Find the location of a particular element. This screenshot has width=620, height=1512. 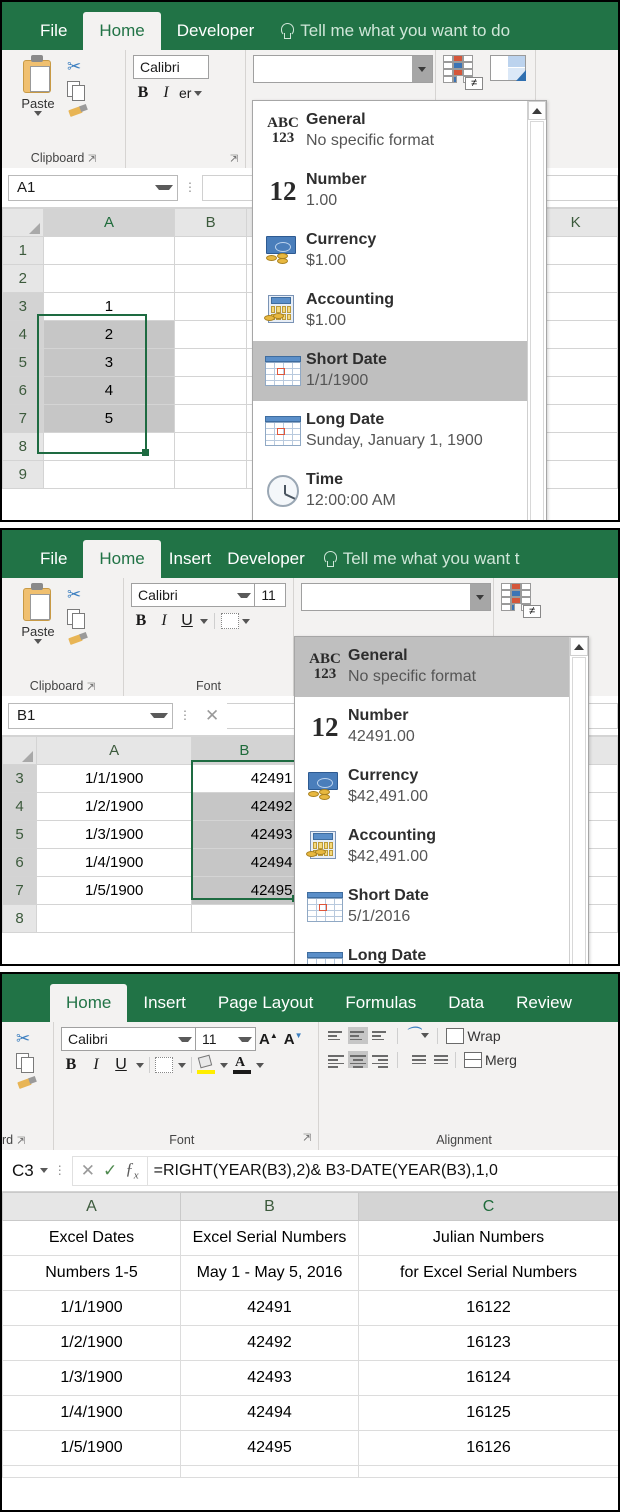

merge-center-button: Merg is located at coordinates (490, 1059).